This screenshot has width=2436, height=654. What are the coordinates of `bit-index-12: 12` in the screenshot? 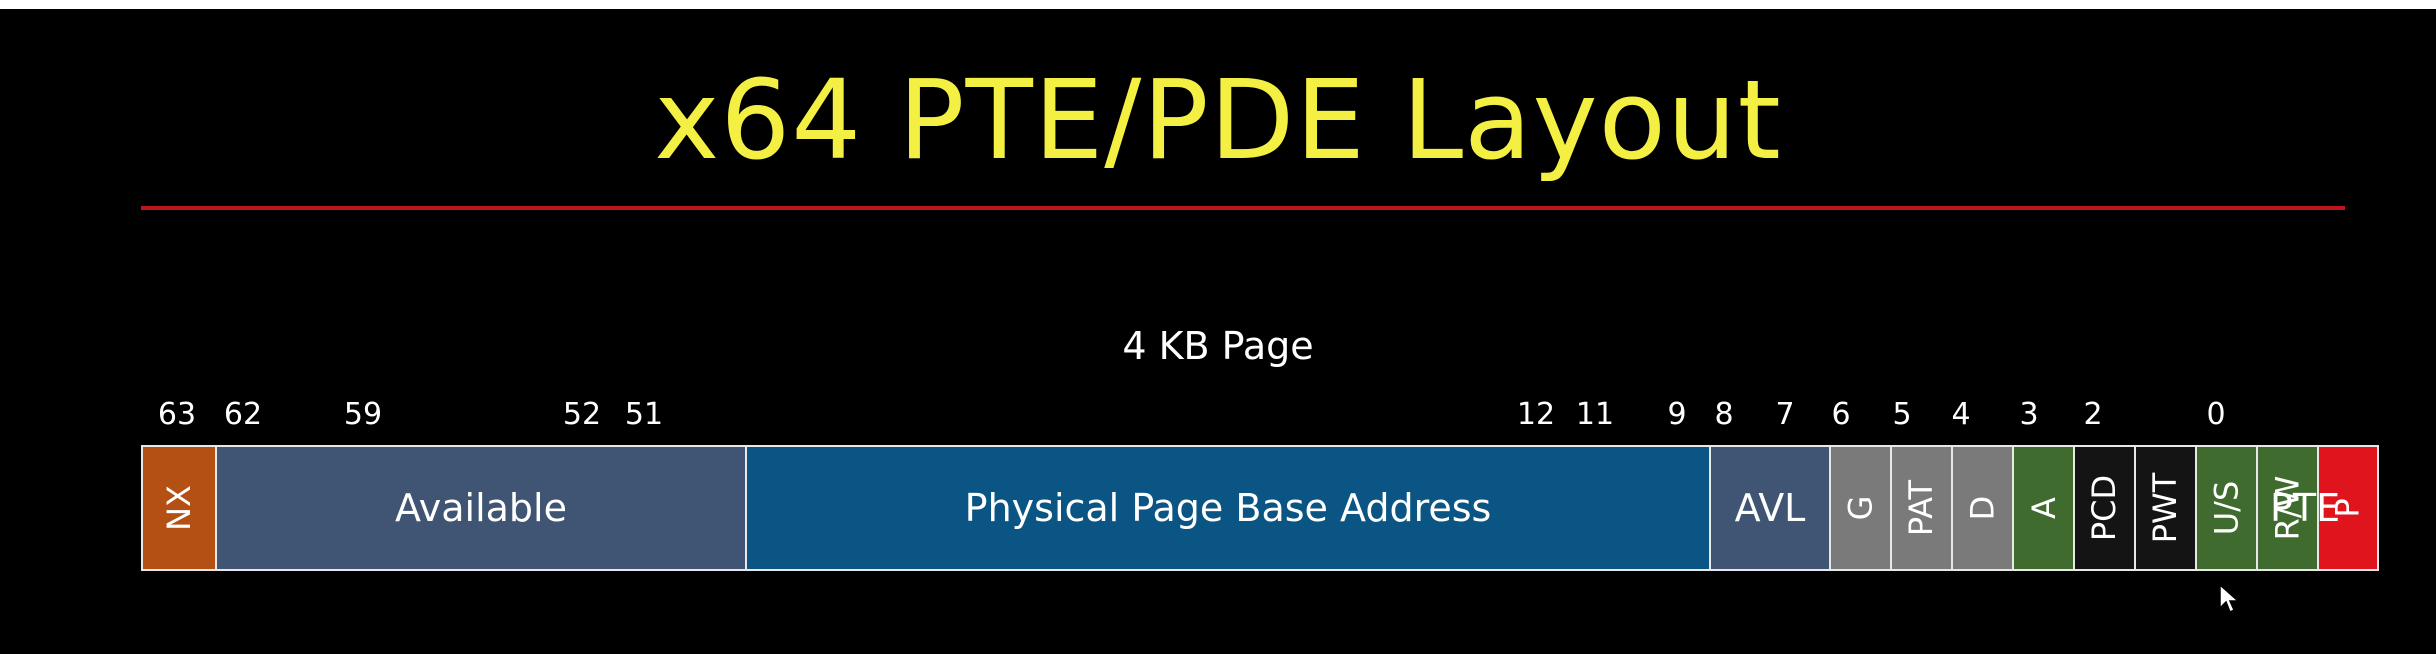 It's located at (1536, 414).